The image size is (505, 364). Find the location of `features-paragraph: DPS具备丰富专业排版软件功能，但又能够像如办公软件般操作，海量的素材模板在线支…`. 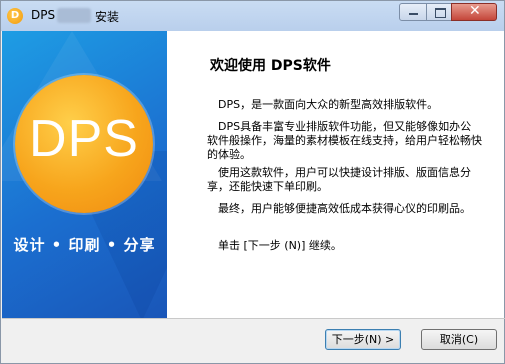

features-paragraph: DPS具备丰富专业排版软件功能，但又能够像如办公软件般操作，海量的素材模板在线支… is located at coordinates (344, 140).